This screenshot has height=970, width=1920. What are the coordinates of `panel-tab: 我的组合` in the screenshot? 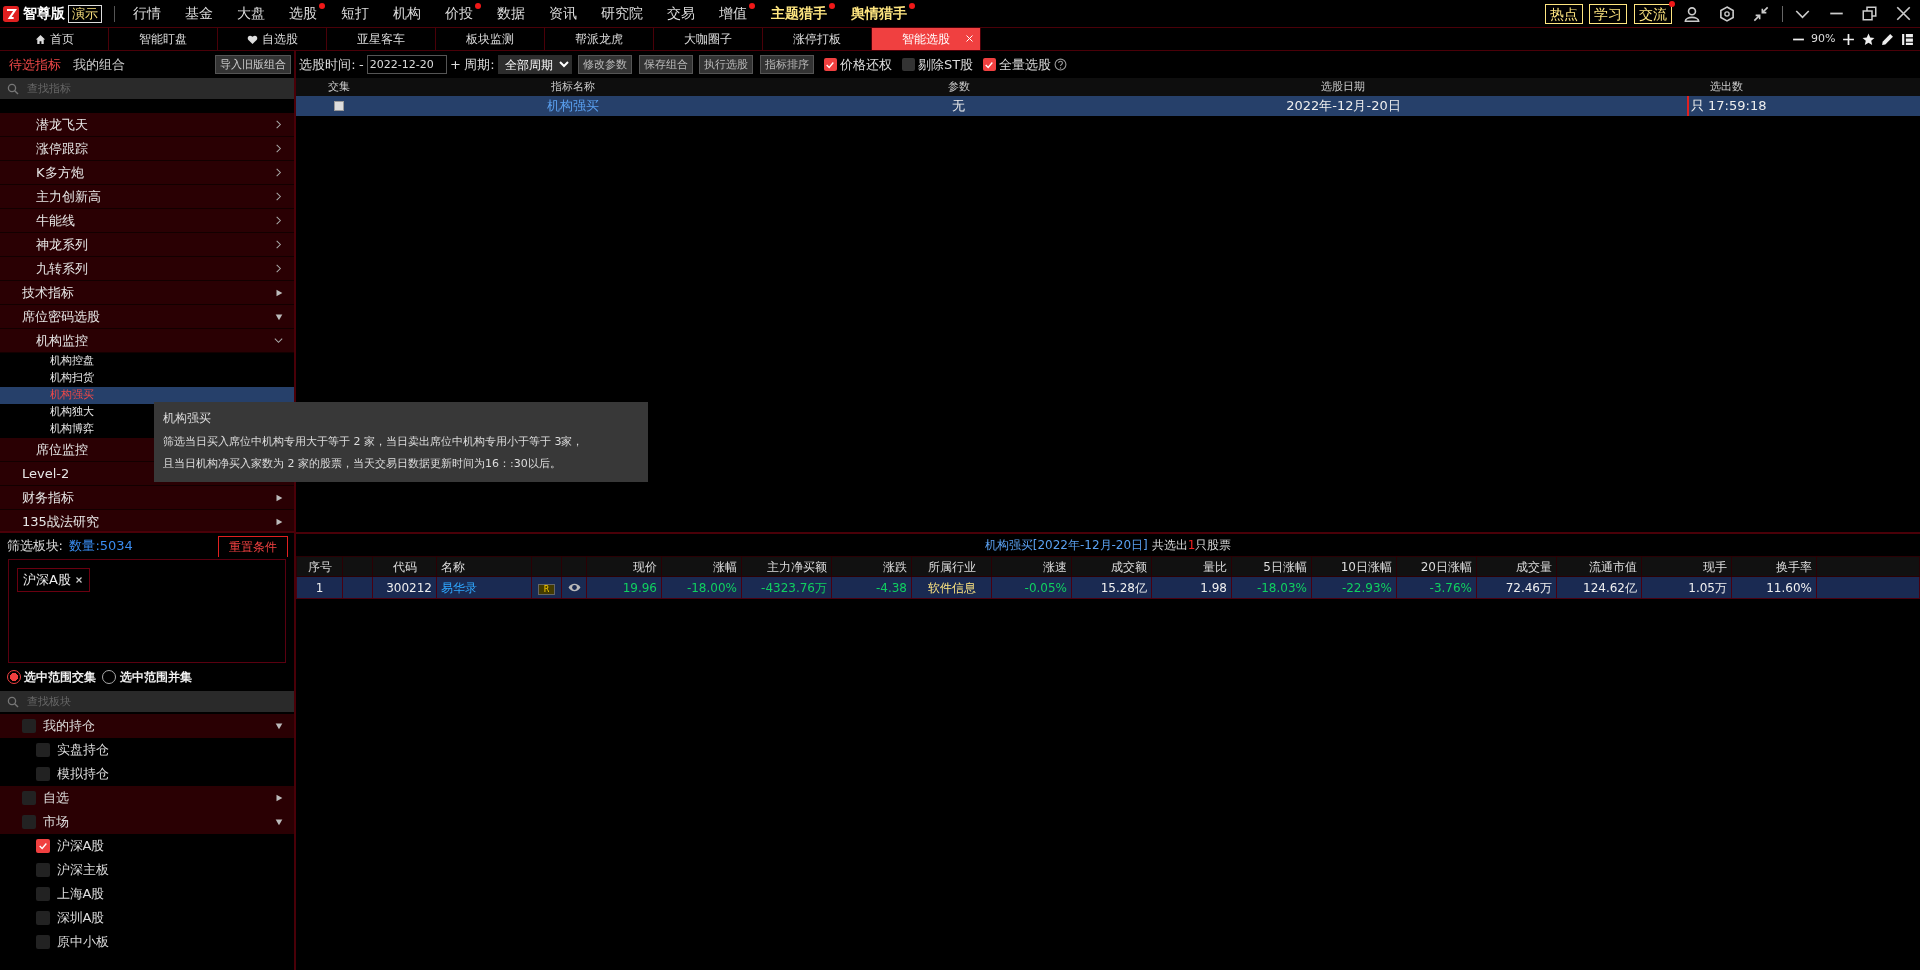 It's located at (99, 64).